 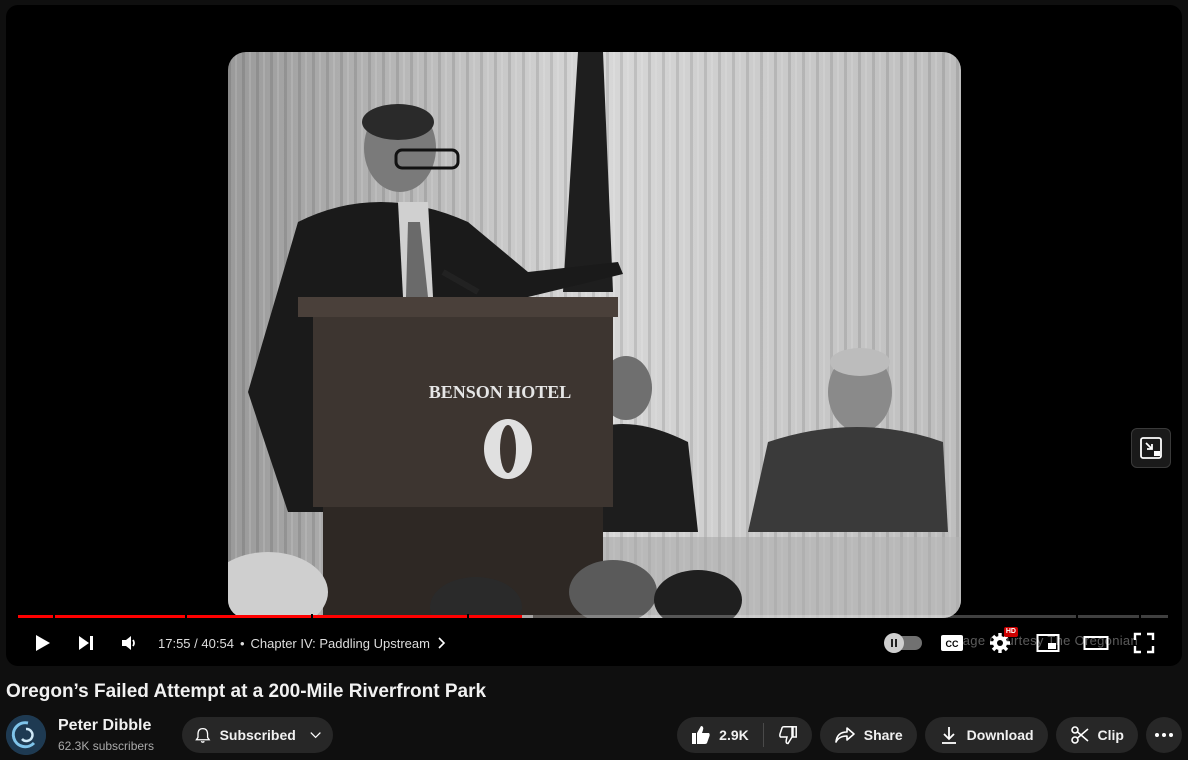 I want to click on subscriber-count: 62.3K subscribers, so click(x=106, y=746).